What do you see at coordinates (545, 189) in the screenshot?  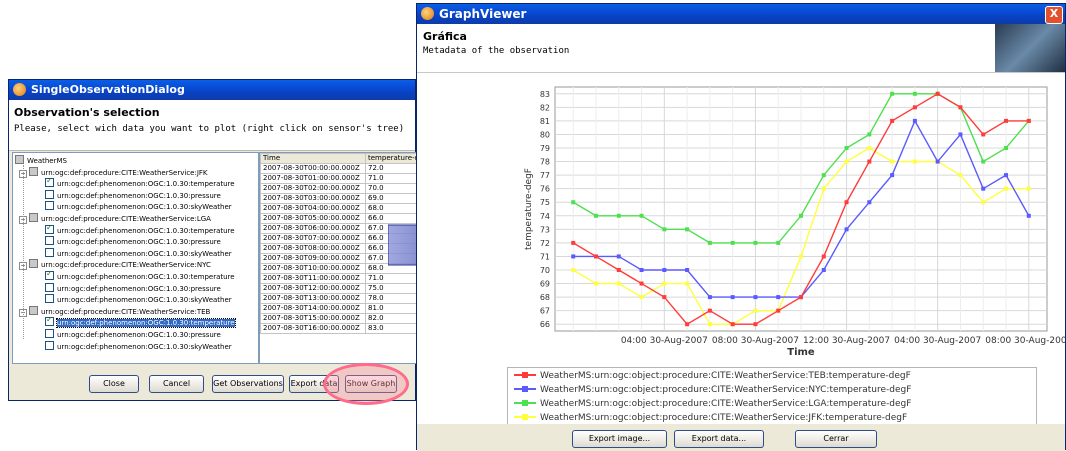 I see `y-tick-label: 76` at bounding box center [545, 189].